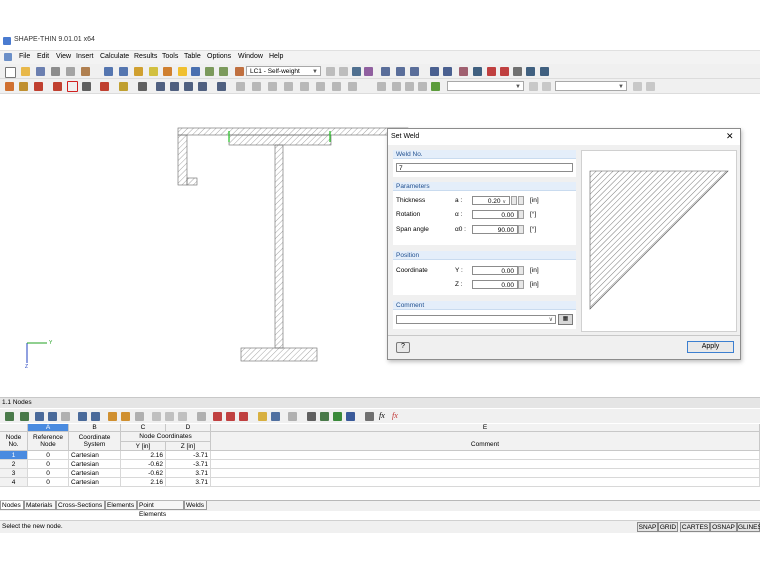 This screenshot has height=570, width=760. What do you see at coordinates (104, 86) in the screenshot?
I see `point-element-icon` at bounding box center [104, 86].